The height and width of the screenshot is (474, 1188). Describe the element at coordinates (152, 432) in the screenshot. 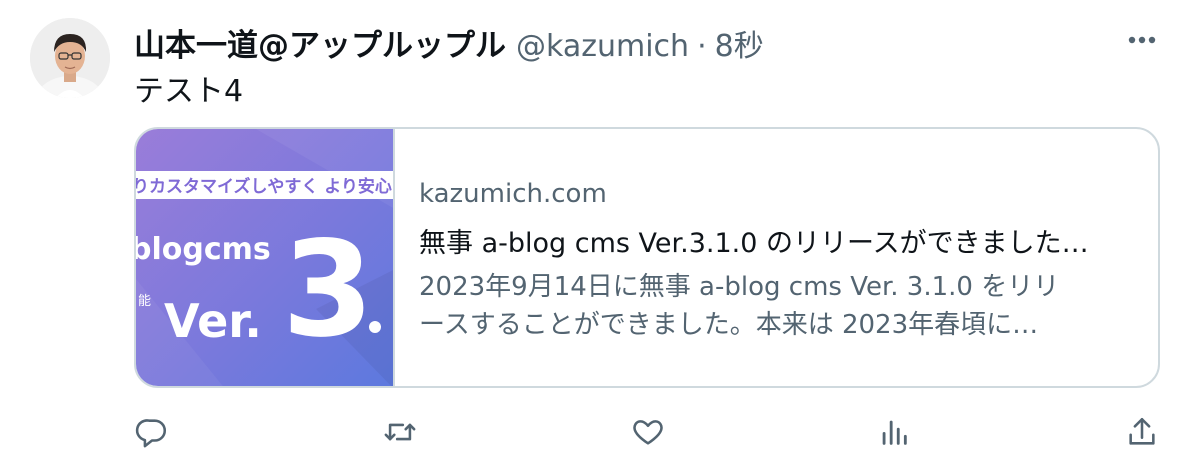

I see `reply-icon` at that location.